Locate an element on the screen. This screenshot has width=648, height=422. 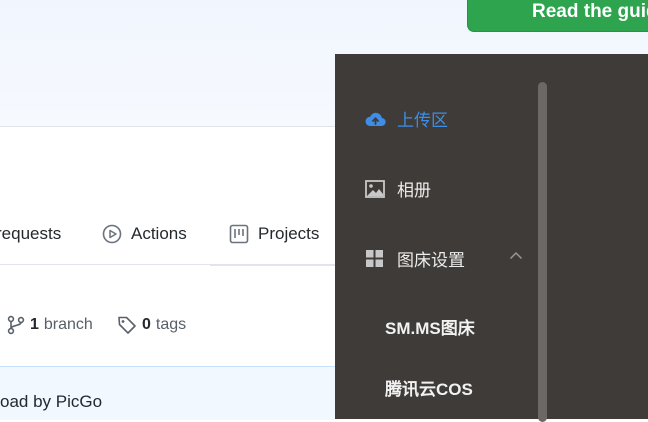
tab-actions: Actions is located at coordinates (144, 234).